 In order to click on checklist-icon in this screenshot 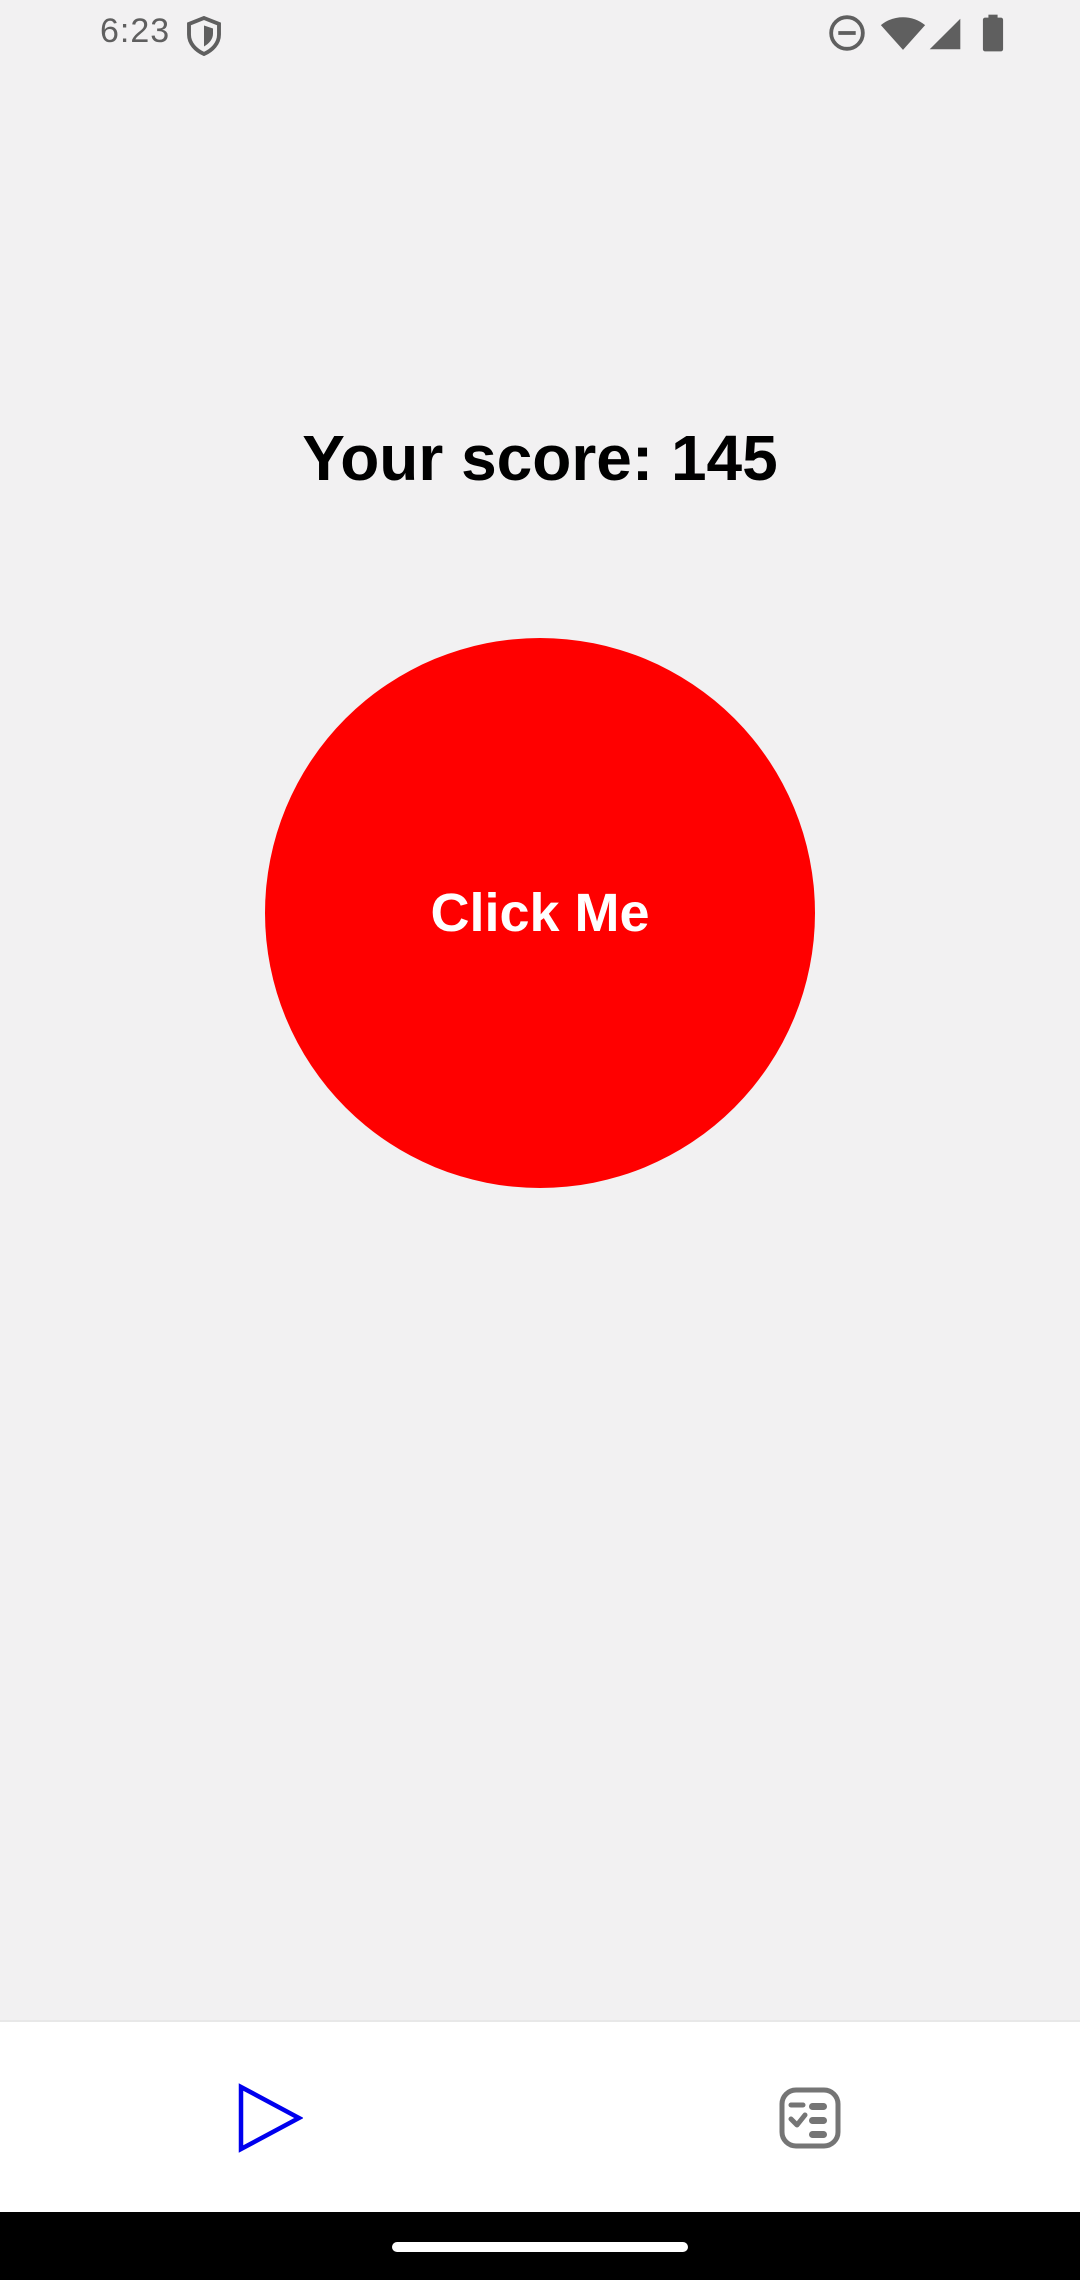, I will do `click(810, 2118)`.